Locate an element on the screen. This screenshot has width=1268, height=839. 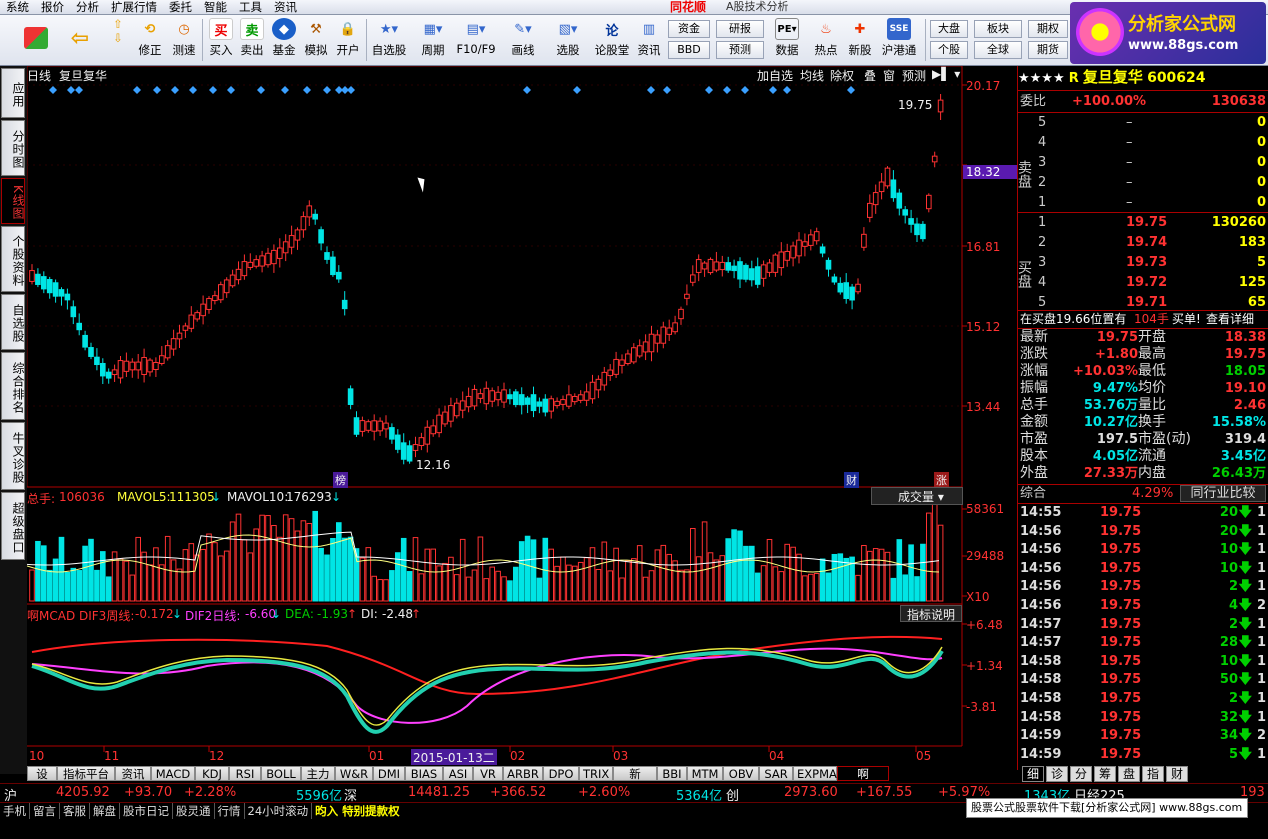
sz-index: 14481.25 is located at coordinates (439, 792).